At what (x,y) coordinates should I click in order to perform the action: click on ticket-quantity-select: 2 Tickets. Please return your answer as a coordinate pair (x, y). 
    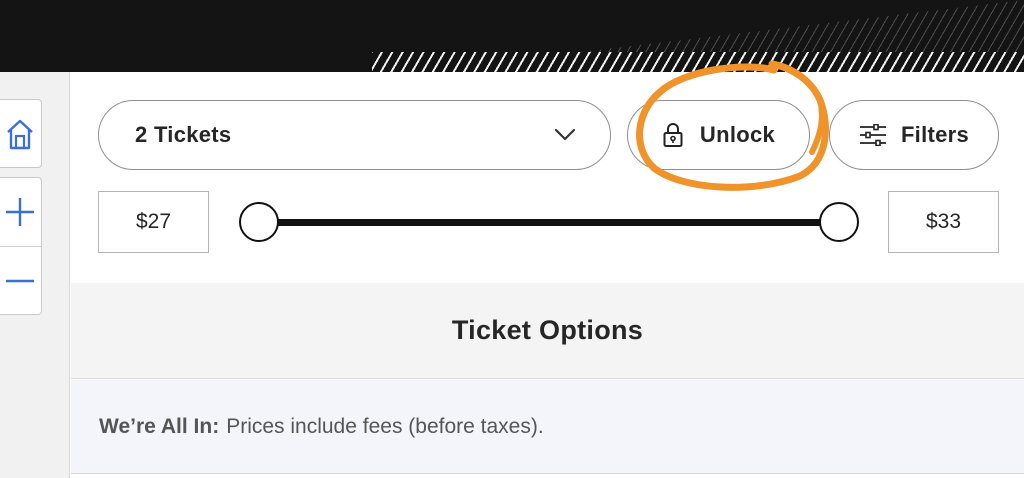
    Looking at the image, I should click on (354, 135).